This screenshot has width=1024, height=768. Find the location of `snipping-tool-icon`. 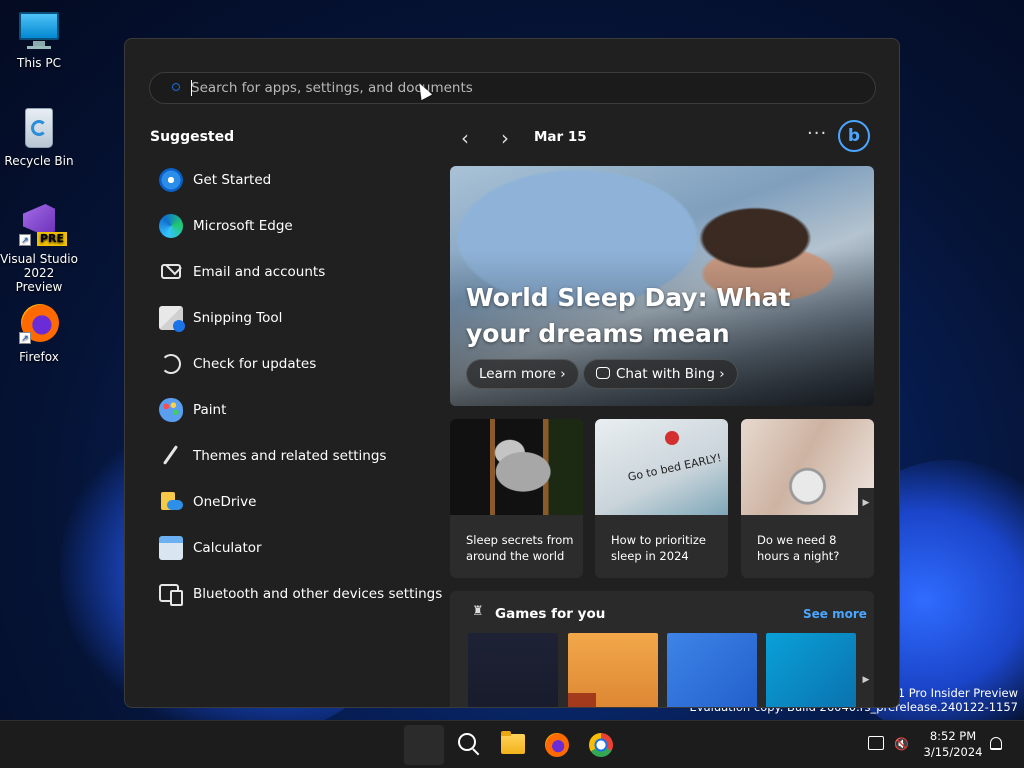

snipping-tool-icon is located at coordinates (172, 319).